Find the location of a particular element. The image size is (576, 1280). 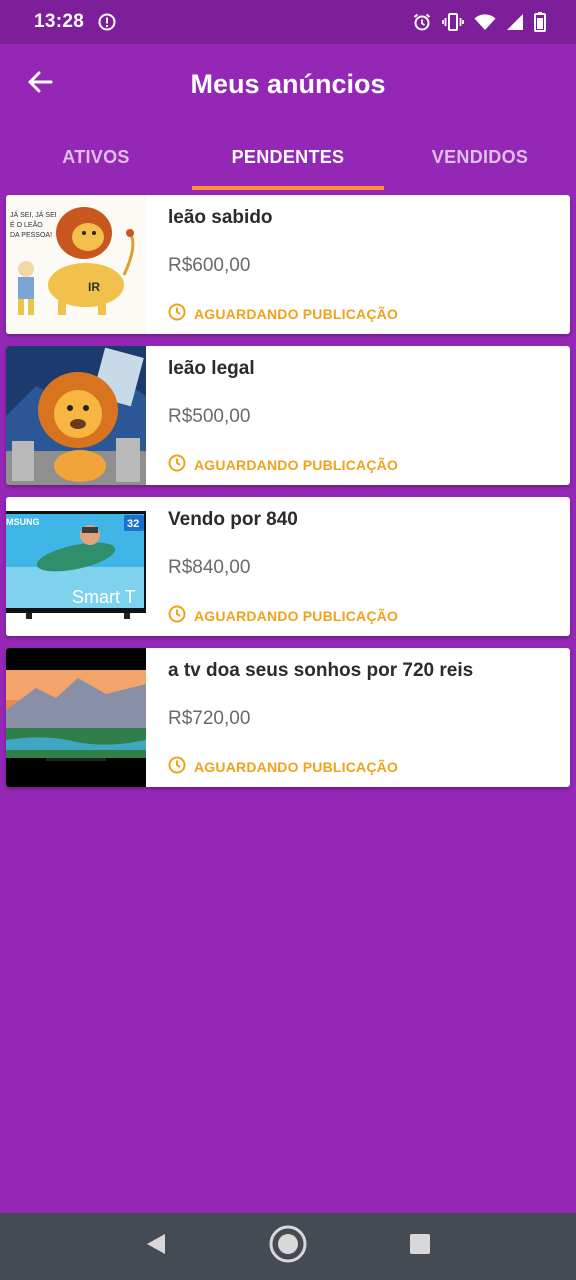

shield-alert-icon is located at coordinates (107, 22).